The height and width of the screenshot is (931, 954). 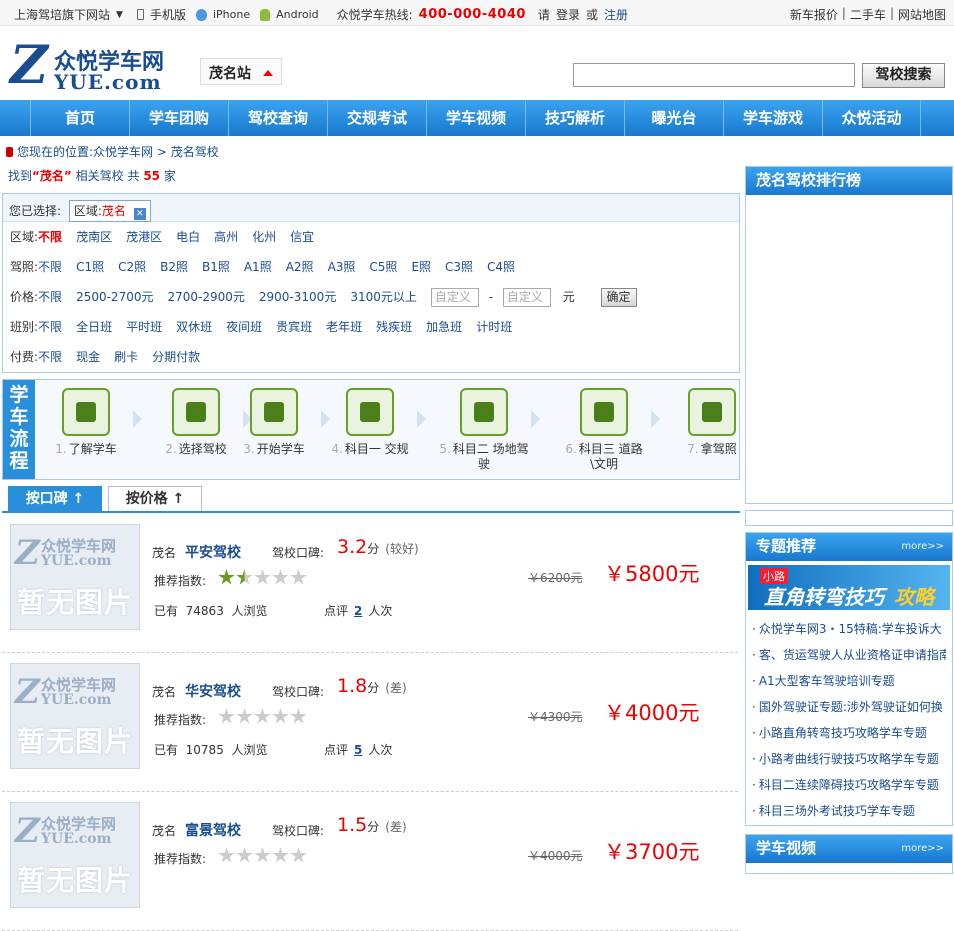 What do you see at coordinates (383, 267) in the screenshot?
I see `filter-option: C5照` at bounding box center [383, 267].